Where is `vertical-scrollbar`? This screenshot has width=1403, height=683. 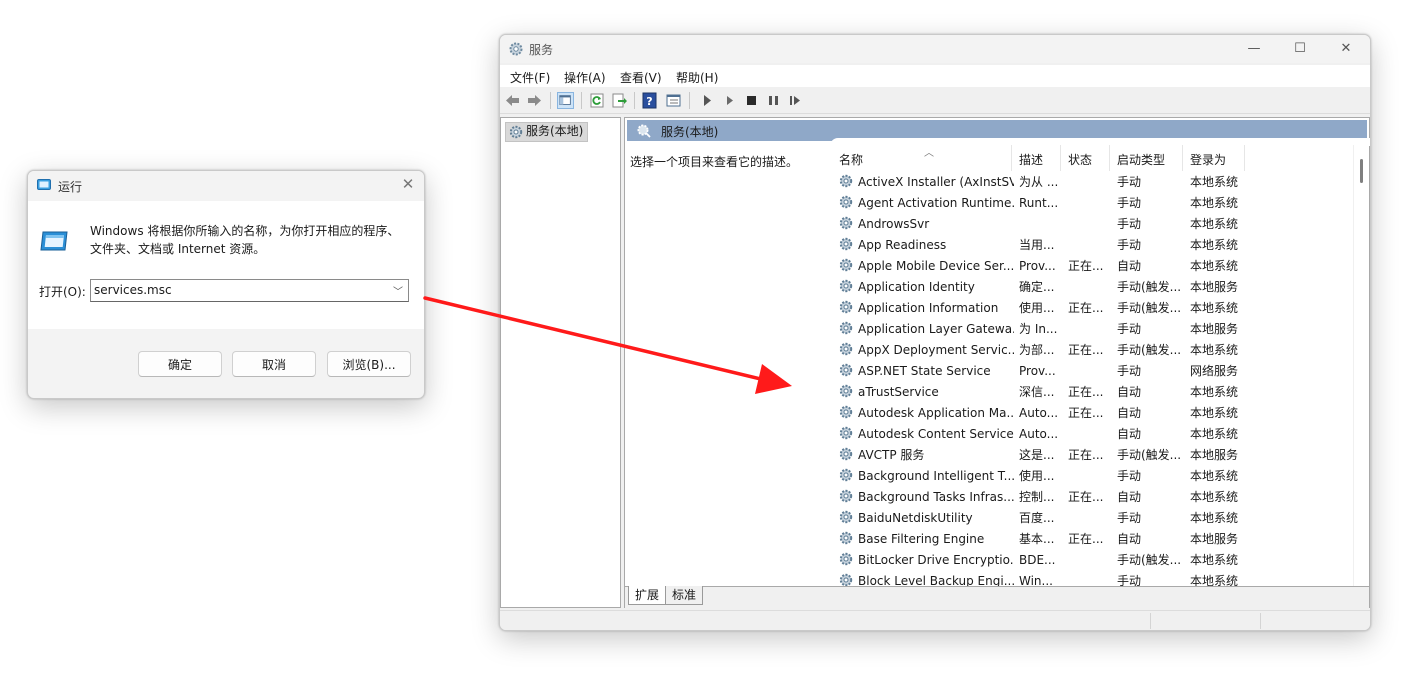 vertical-scrollbar is located at coordinates (1361, 365).